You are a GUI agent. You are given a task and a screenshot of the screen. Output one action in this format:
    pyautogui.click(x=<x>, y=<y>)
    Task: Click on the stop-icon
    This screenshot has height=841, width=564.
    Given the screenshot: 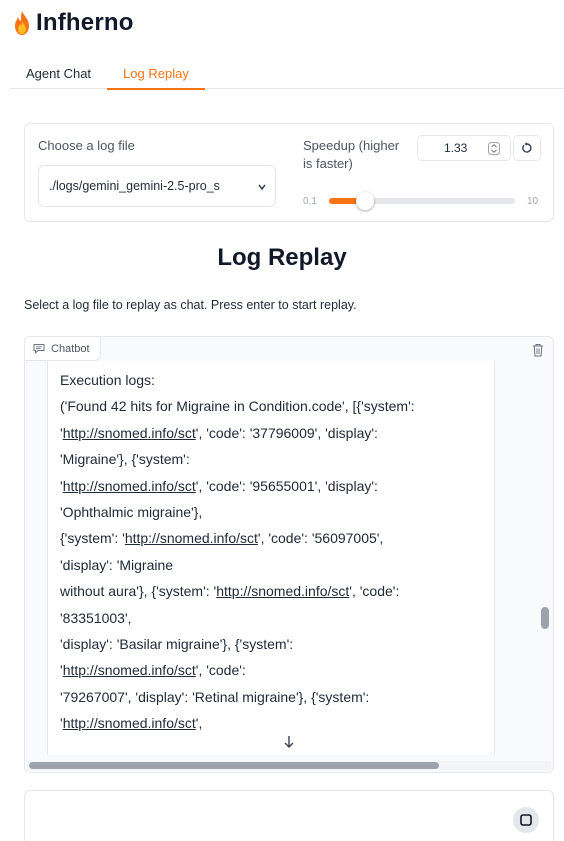 What is the action you would take?
    pyautogui.click(x=526, y=820)
    